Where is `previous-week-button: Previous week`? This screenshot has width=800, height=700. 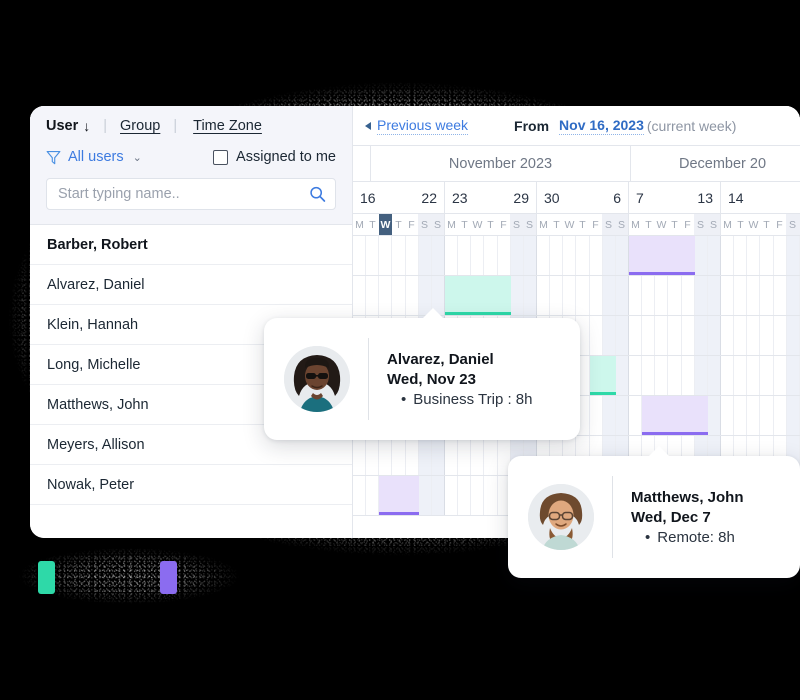
previous-week-button: Previous week is located at coordinates (417, 126).